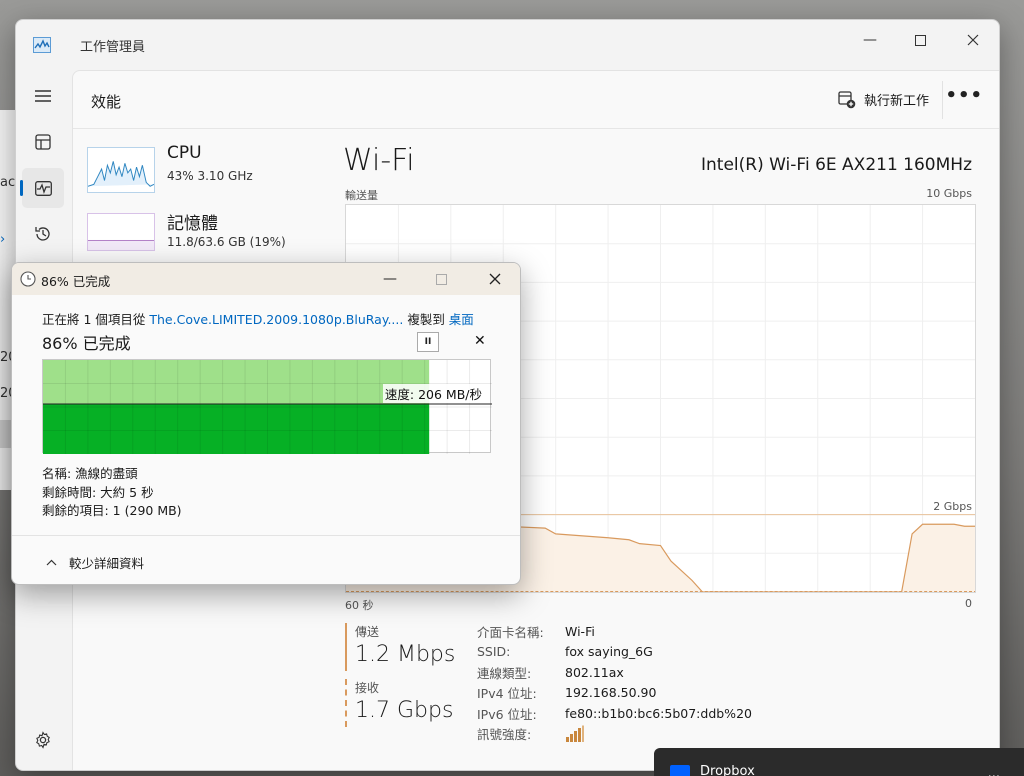  I want to click on more-options-button: •••, so click(964, 95).